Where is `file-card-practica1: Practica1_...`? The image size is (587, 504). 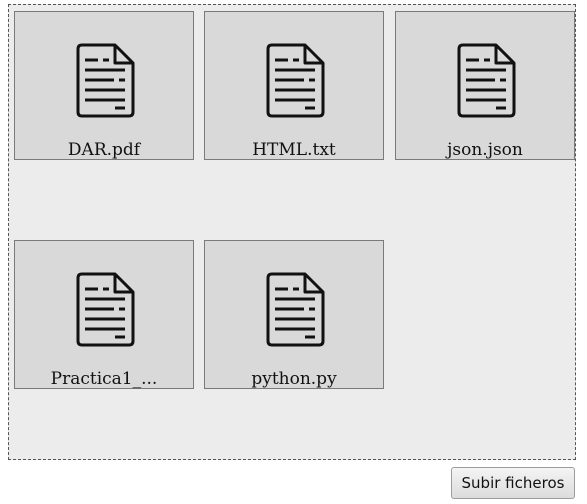
file-card-practica1: Practica1_... is located at coordinates (104, 314).